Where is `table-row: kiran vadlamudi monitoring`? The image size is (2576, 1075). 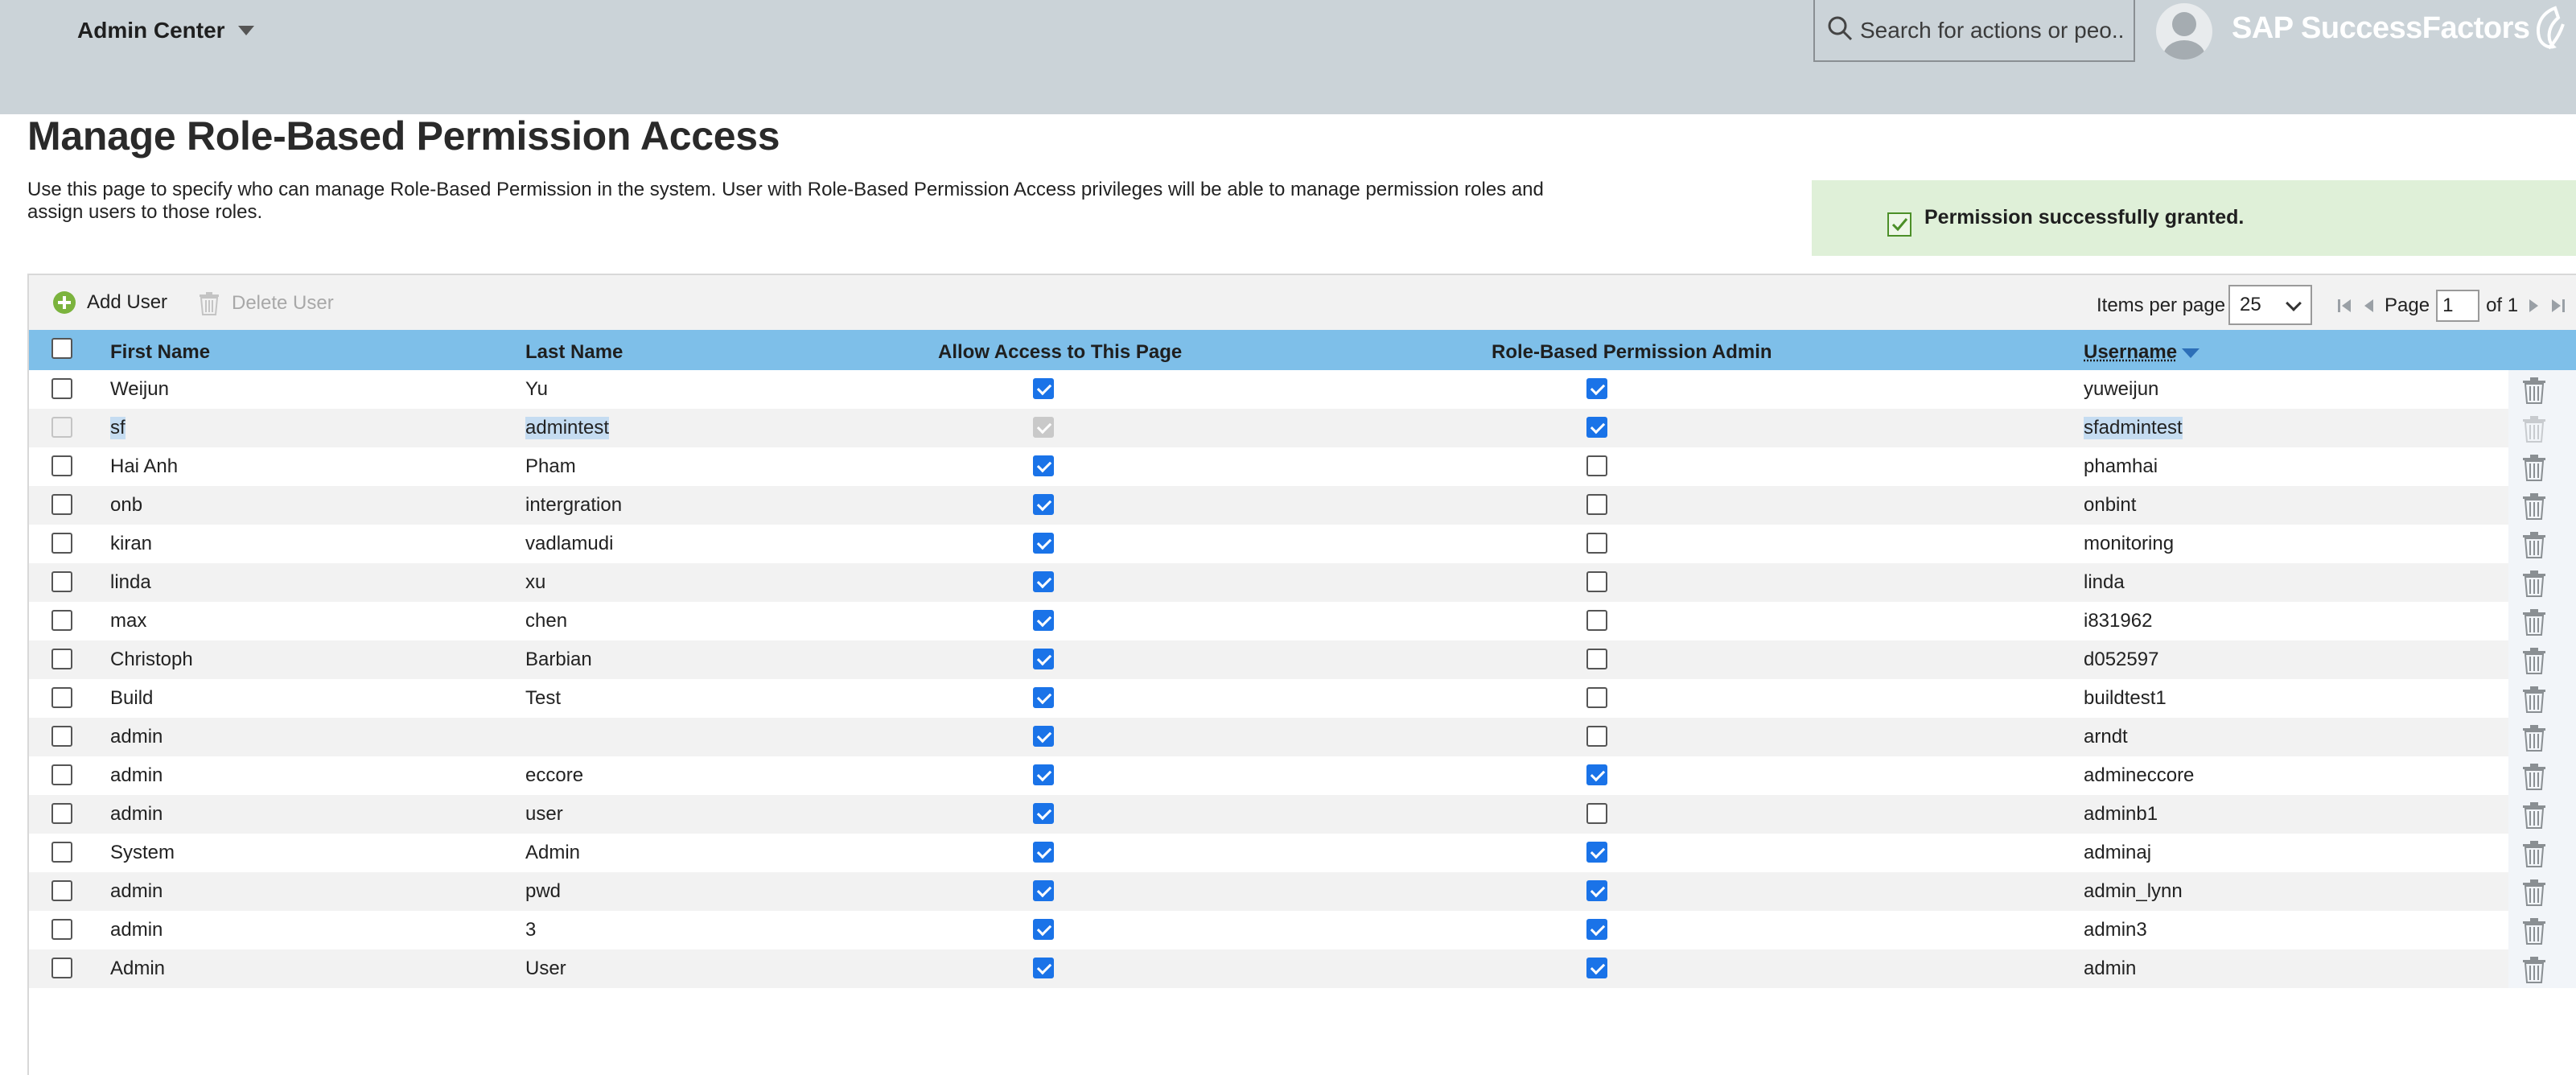
table-row: kiran vadlamudi monitoring is located at coordinates (1302, 544).